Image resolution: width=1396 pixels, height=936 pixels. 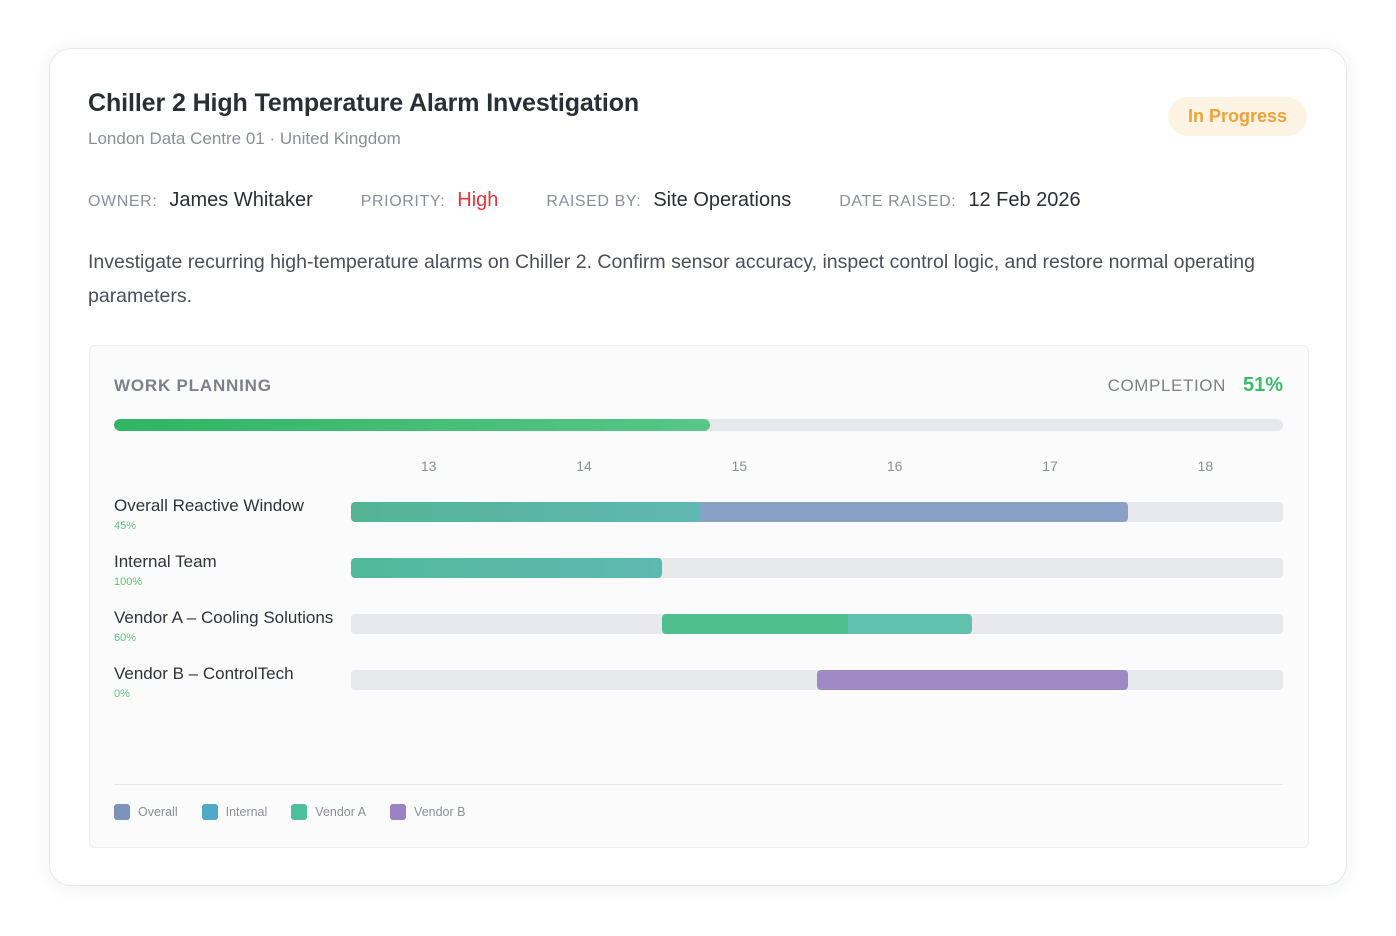 I want to click on gantt-row-name: Overall Reactive Window, so click(x=209, y=505).